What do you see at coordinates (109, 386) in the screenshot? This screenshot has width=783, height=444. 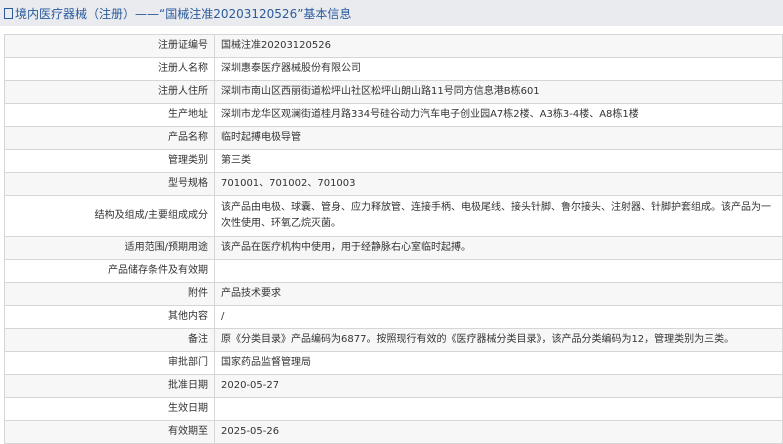 I see `field-label: 批准日期` at bounding box center [109, 386].